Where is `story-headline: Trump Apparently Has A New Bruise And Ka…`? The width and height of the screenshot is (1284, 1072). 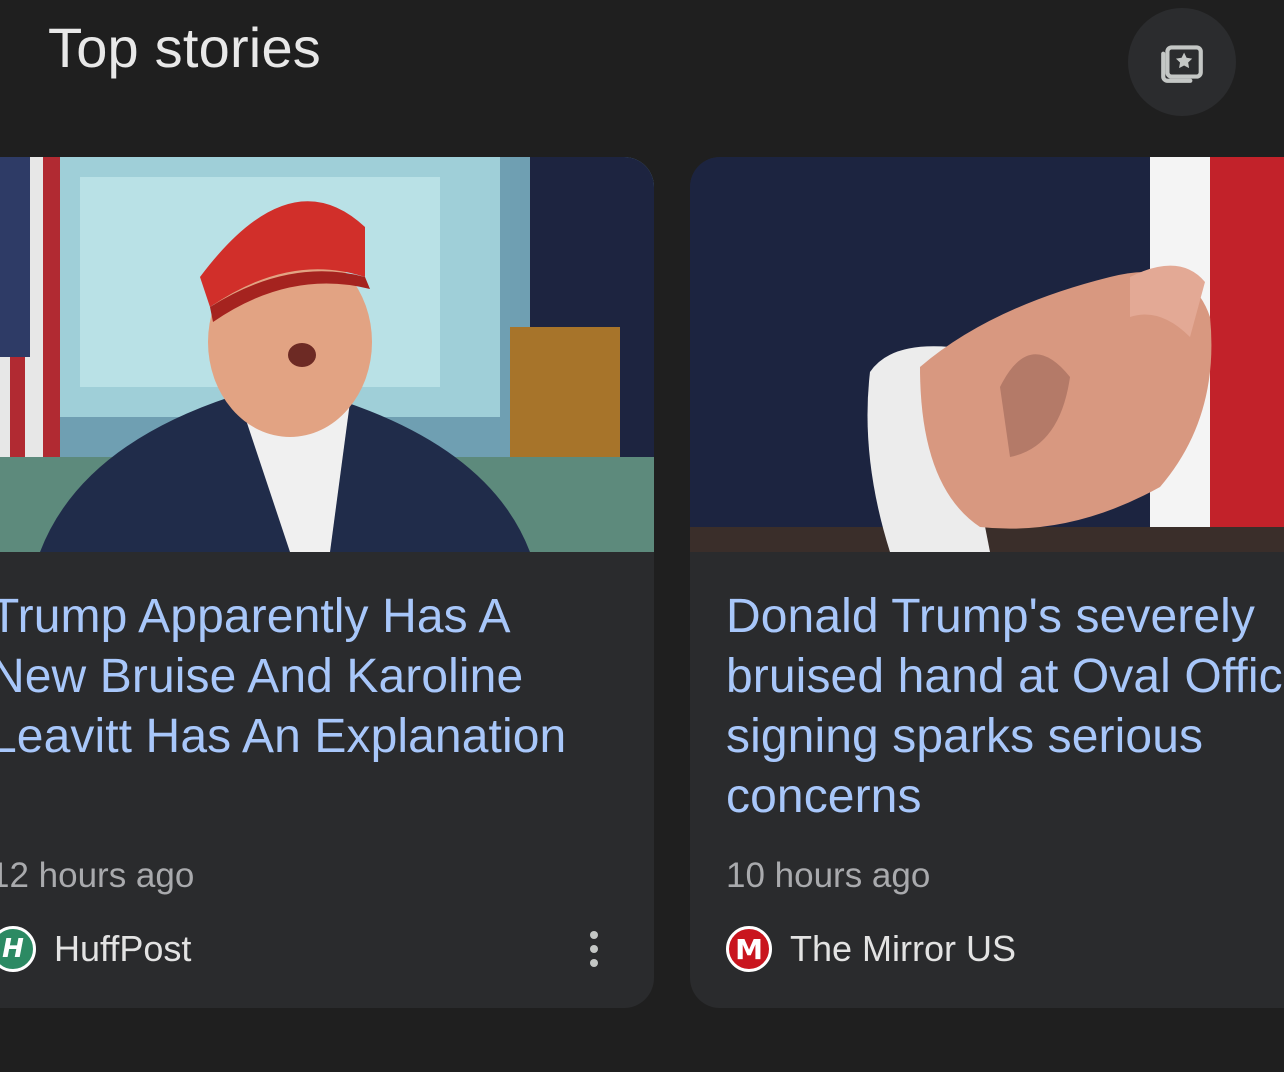 story-headline: Trump Apparently Has A New Bruise And Ka… is located at coordinates (315, 677).